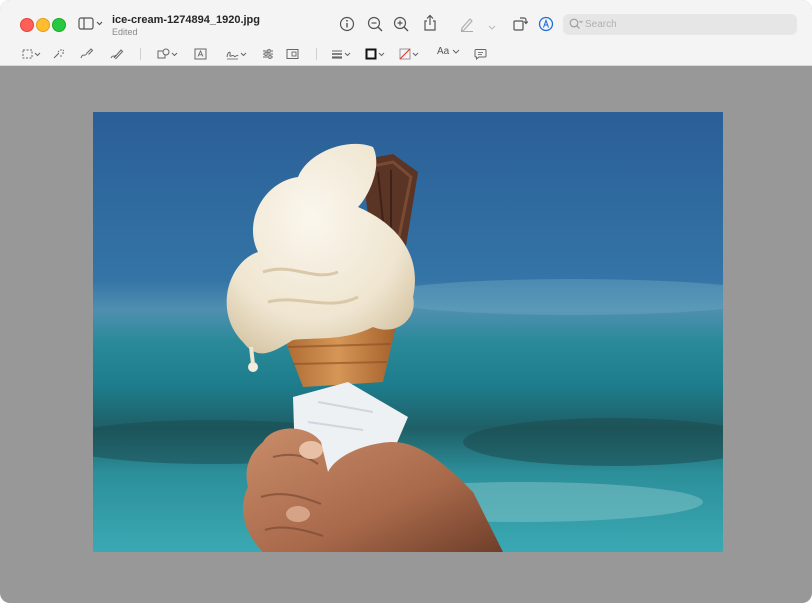 The width and height of the screenshot is (812, 603). I want to click on zoom-in-button, so click(401, 26).